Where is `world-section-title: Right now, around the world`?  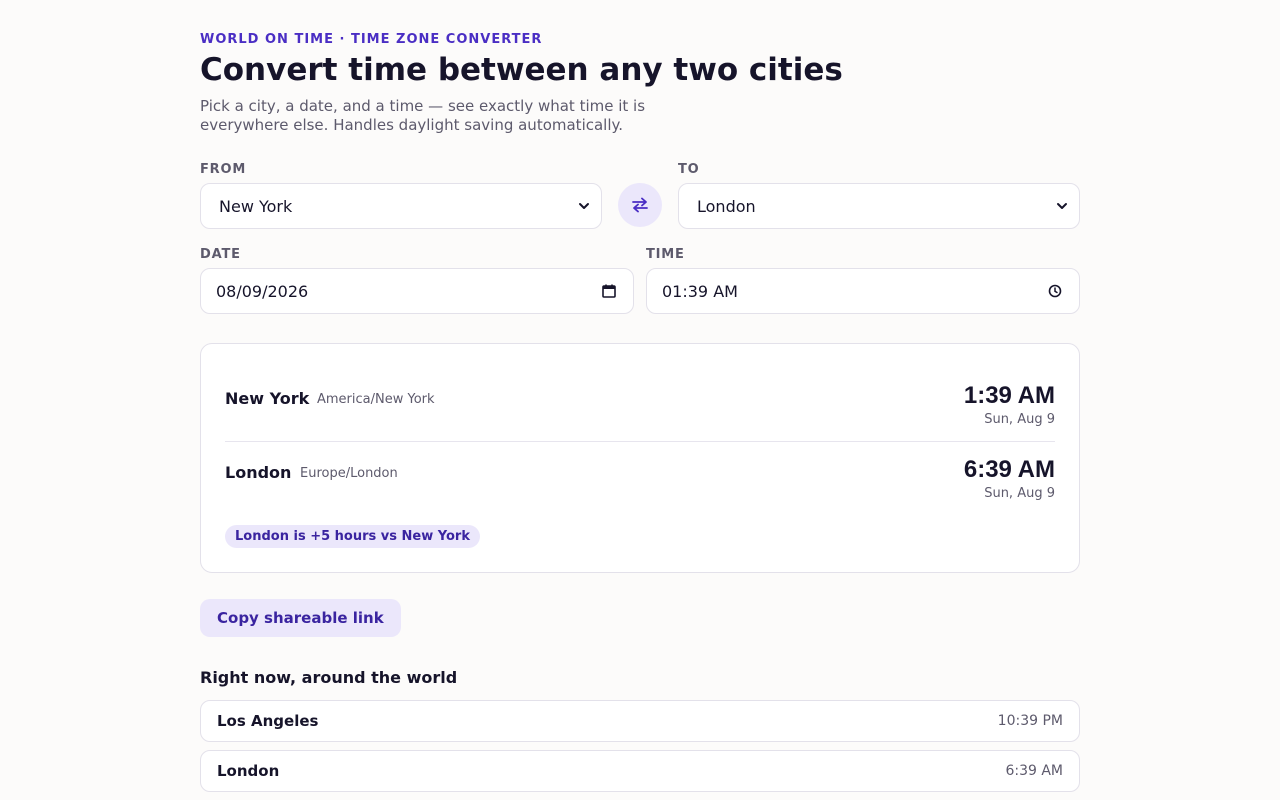 world-section-title: Right now, around the world is located at coordinates (329, 677).